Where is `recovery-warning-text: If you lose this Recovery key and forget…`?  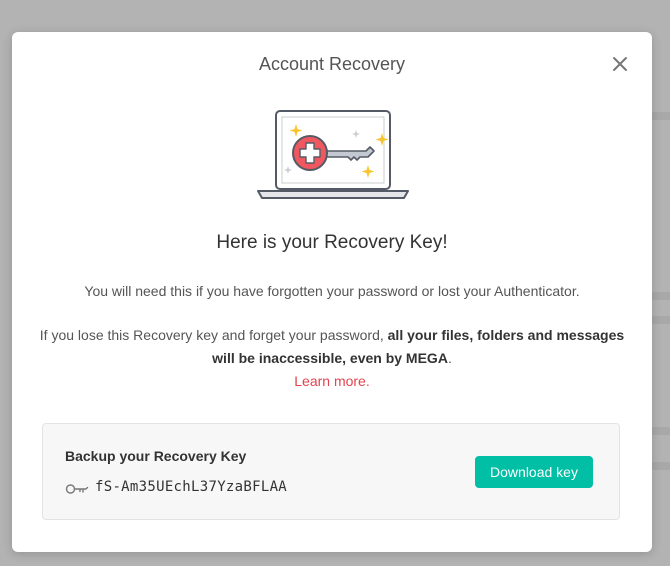 recovery-warning-text: If you lose this Recovery key and forget… is located at coordinates (332, 358).